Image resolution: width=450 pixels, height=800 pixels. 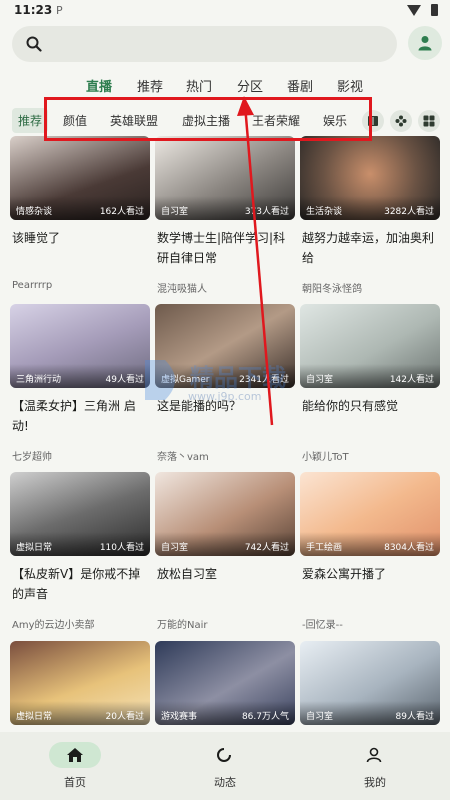 I want to click on live-card: 情感杂谈 162人看过 该睡觉了 Pearrrrp, so click(x=80, y=216).